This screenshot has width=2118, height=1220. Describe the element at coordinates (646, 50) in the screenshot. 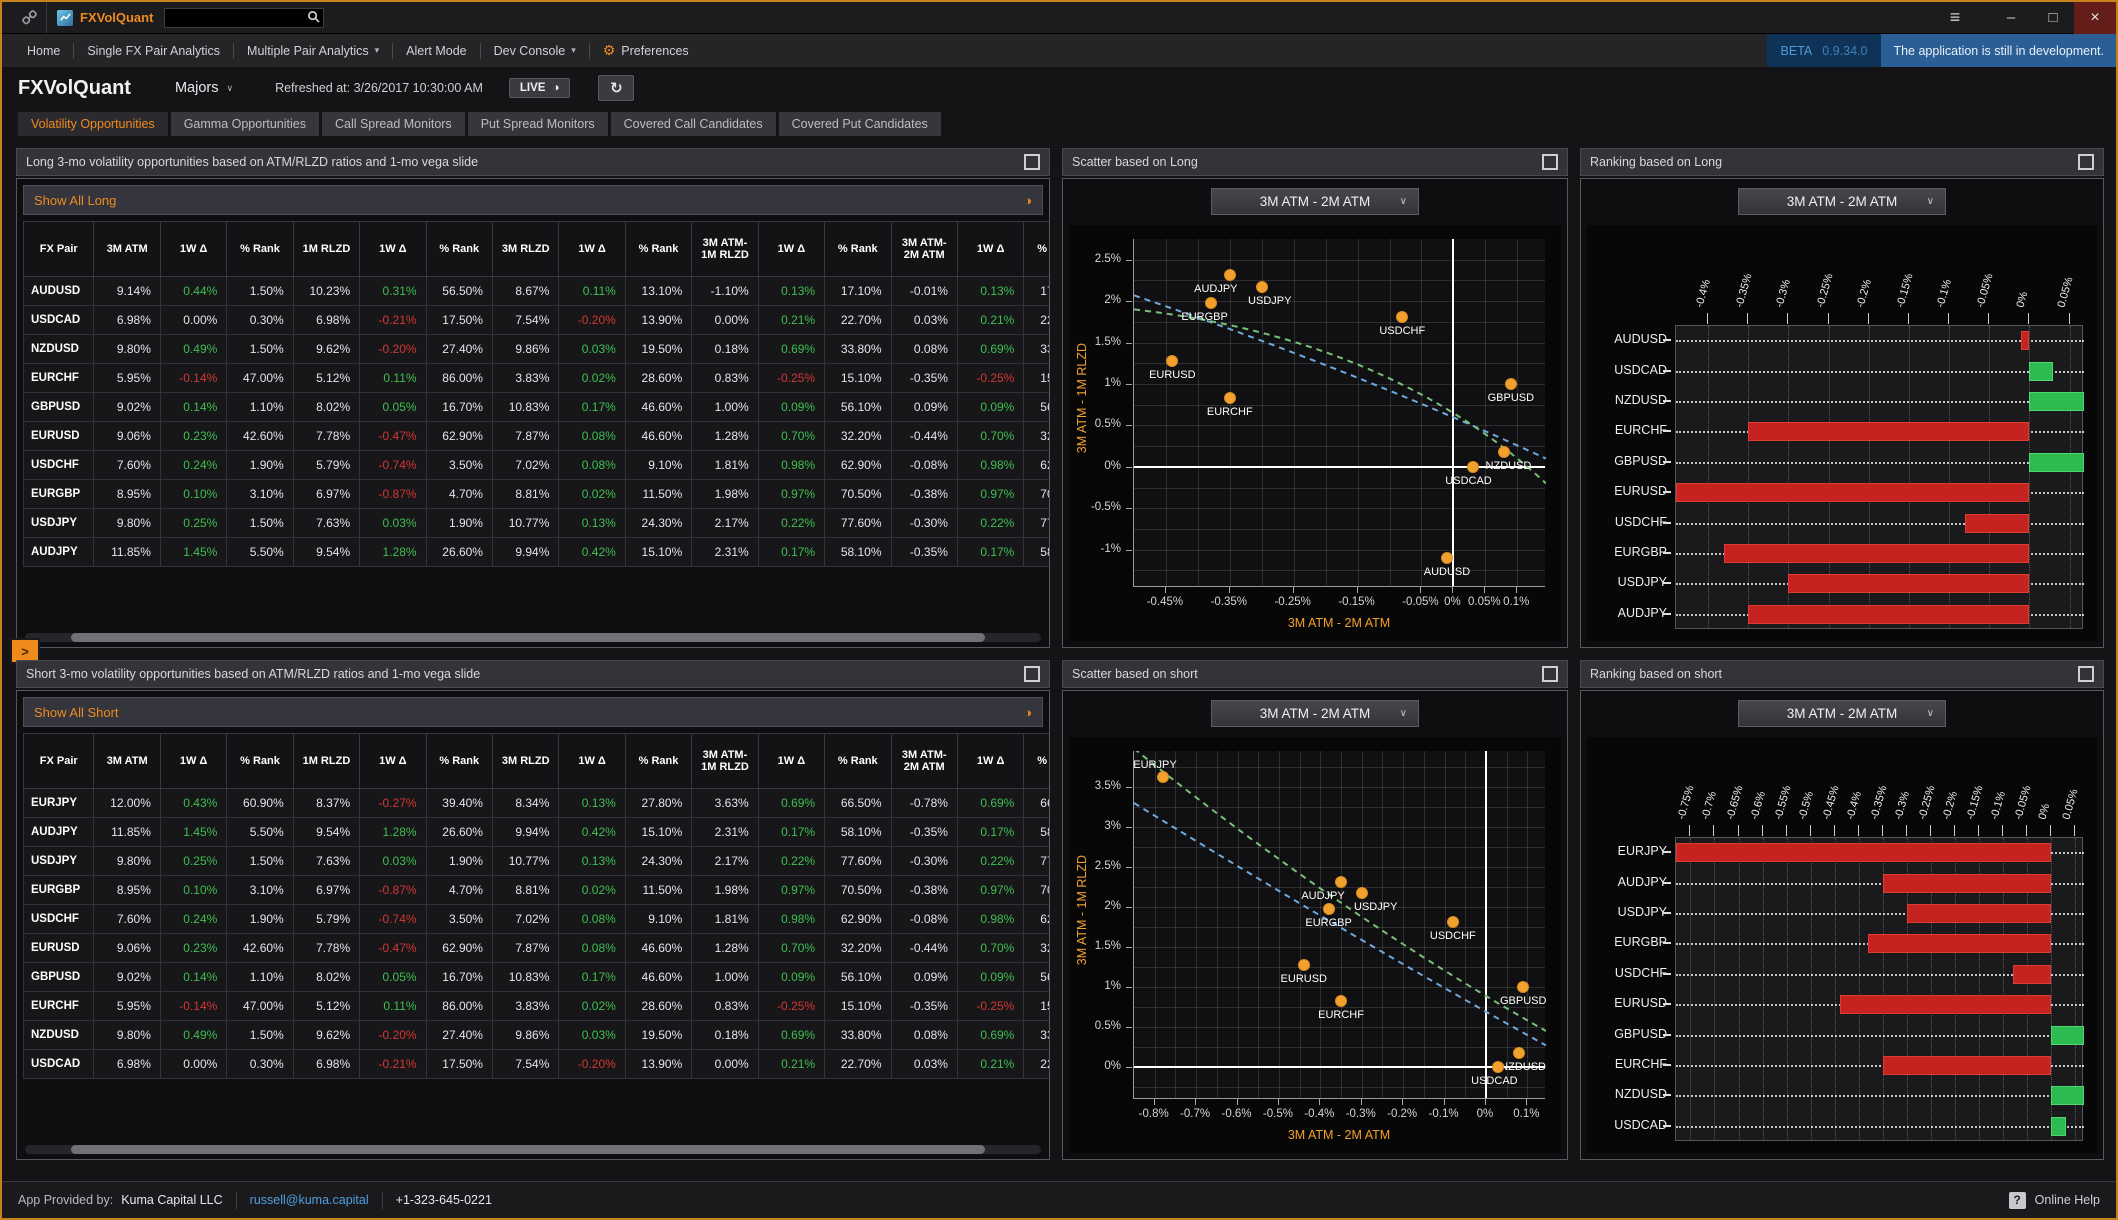

I see `nav-item-preferences: ⚙ Preferences` at that location.